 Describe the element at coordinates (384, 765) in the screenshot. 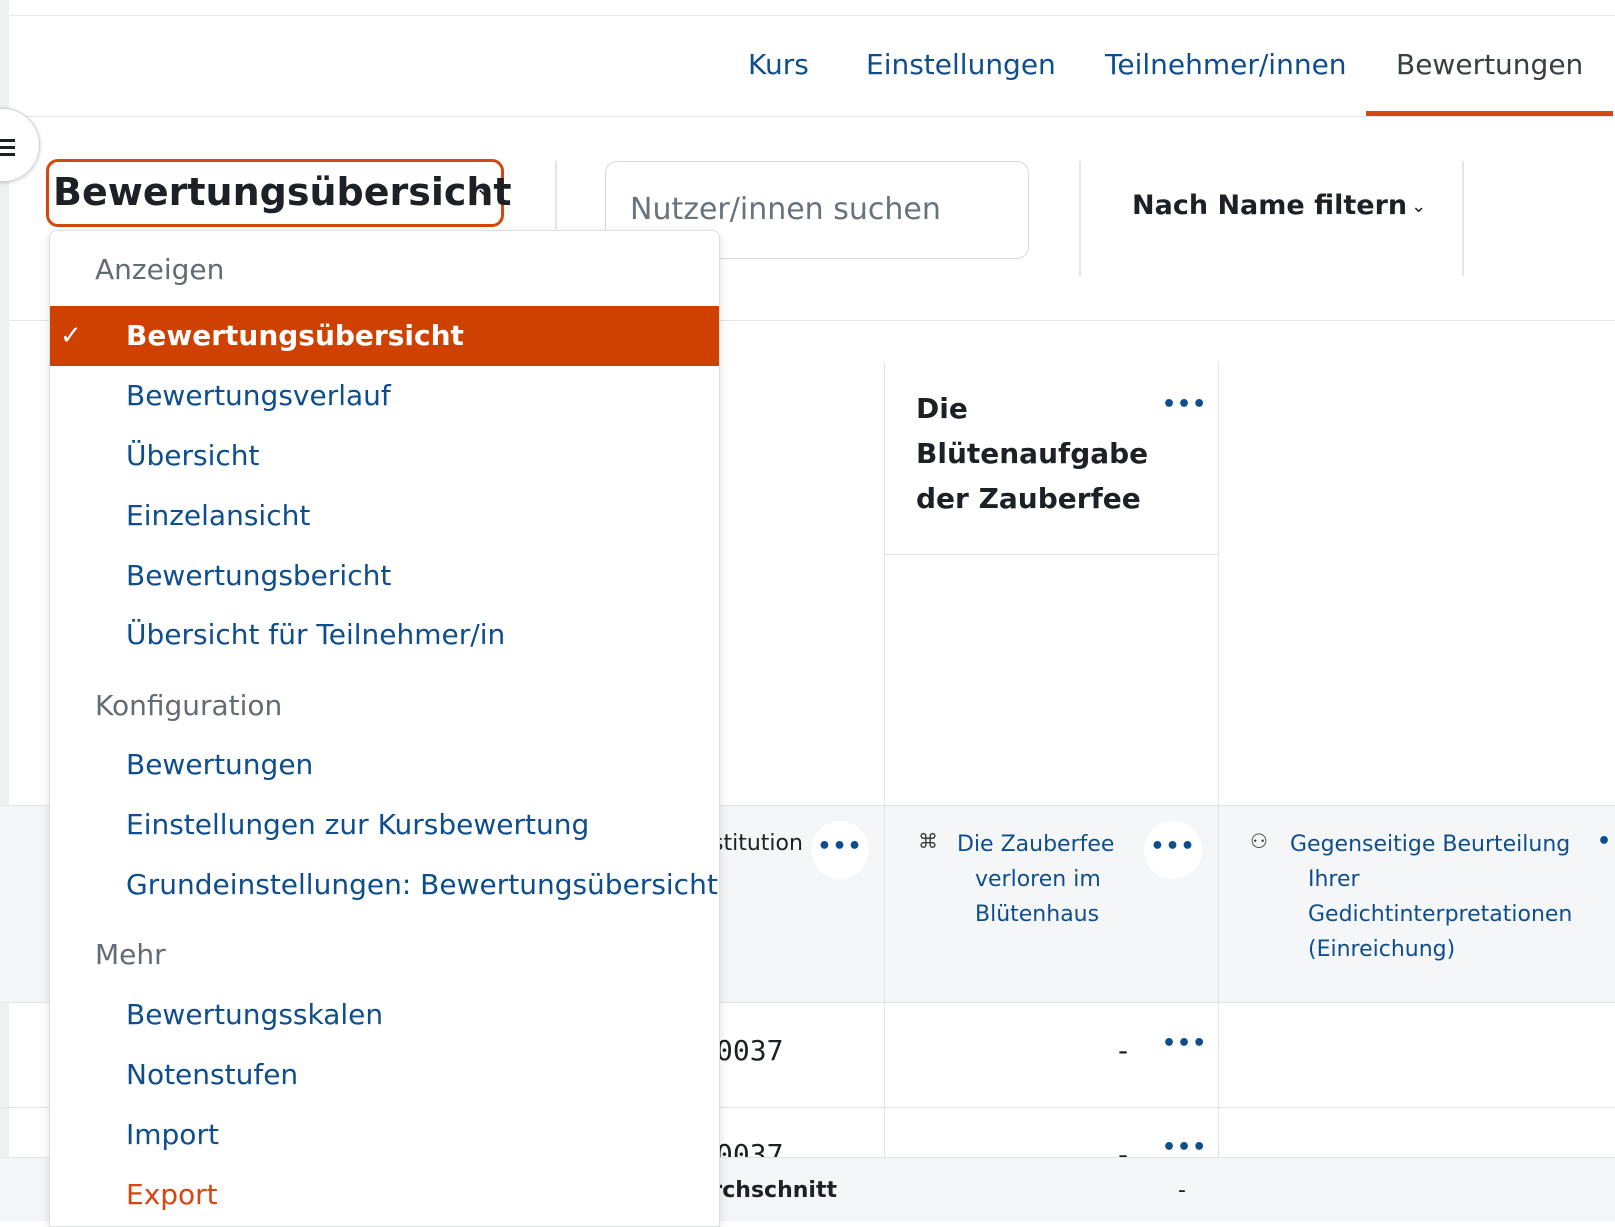

I see `menu-item-bewertungen: Bewertungen` at that location.